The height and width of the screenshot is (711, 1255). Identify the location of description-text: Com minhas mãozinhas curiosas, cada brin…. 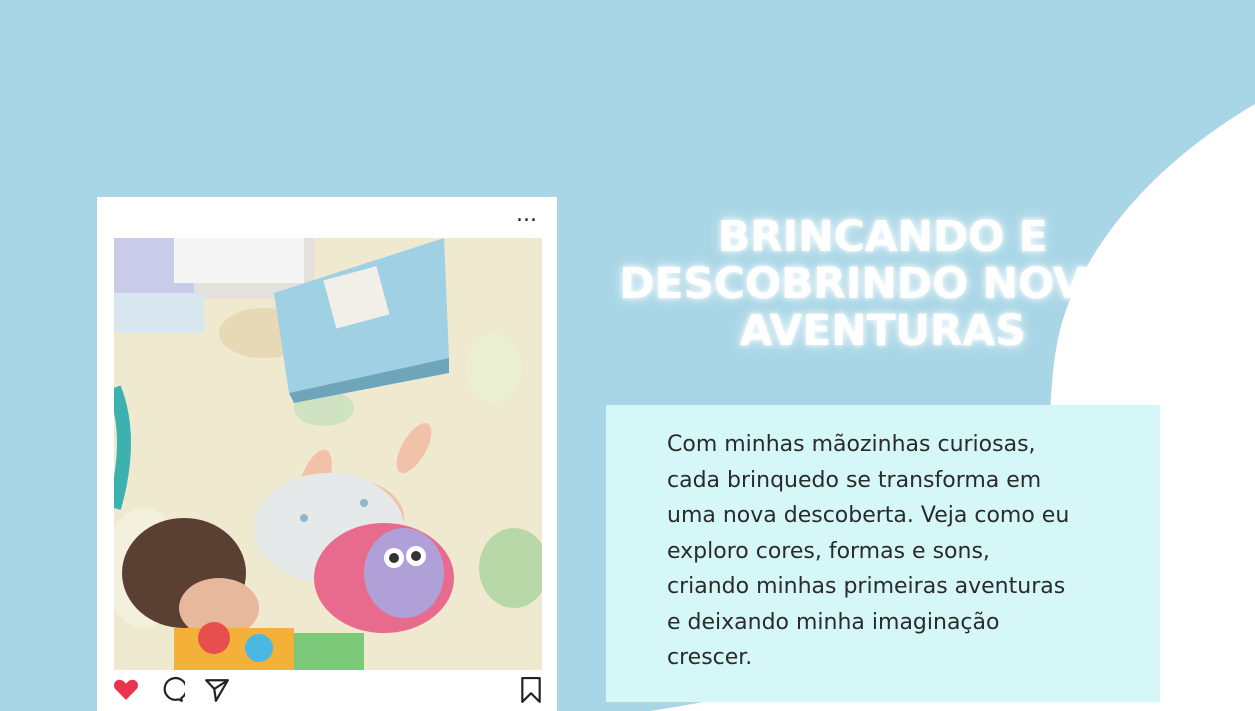
(868, 551).